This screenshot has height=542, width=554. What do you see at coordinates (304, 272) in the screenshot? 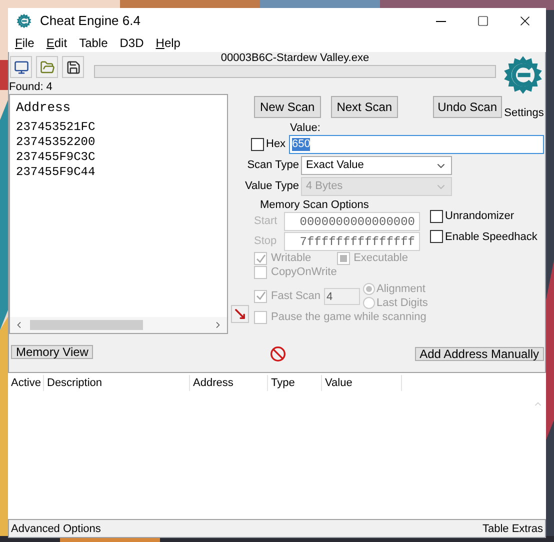
I see `copy-on-write-label: CopyOnWrite` at bounding box center [304, 272].